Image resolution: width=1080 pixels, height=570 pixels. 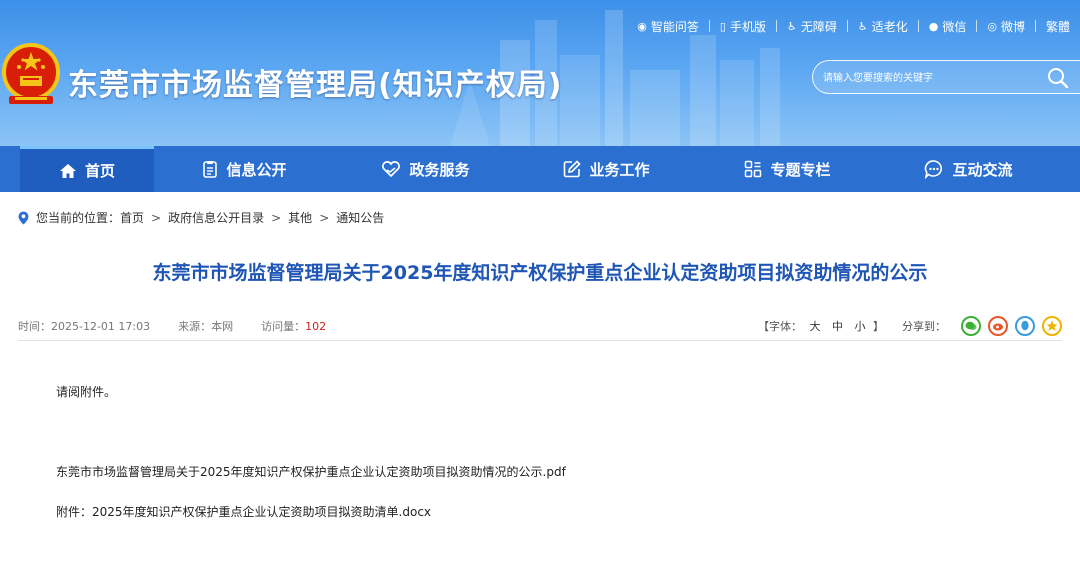 What do you see at coordinates (31, 73) in the screenshot?
I see `national-emblem-icon` at bounding box center [31, 73].